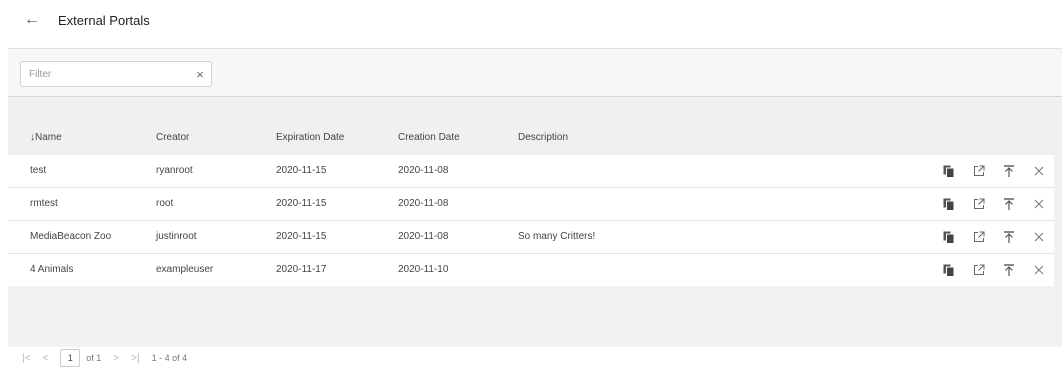  Describe the element at coordinates (200, 74) in the screenshot. I see `clear-filter-icon: ×` at that location.